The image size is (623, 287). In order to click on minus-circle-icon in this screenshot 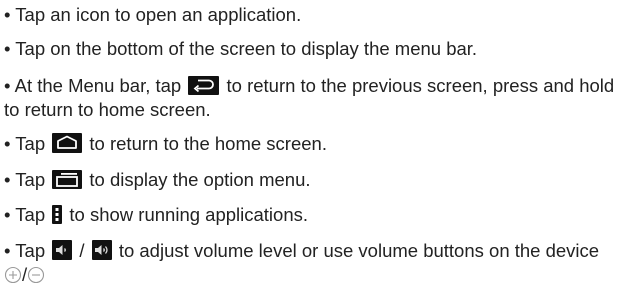, I will do `click(36, 275)`.